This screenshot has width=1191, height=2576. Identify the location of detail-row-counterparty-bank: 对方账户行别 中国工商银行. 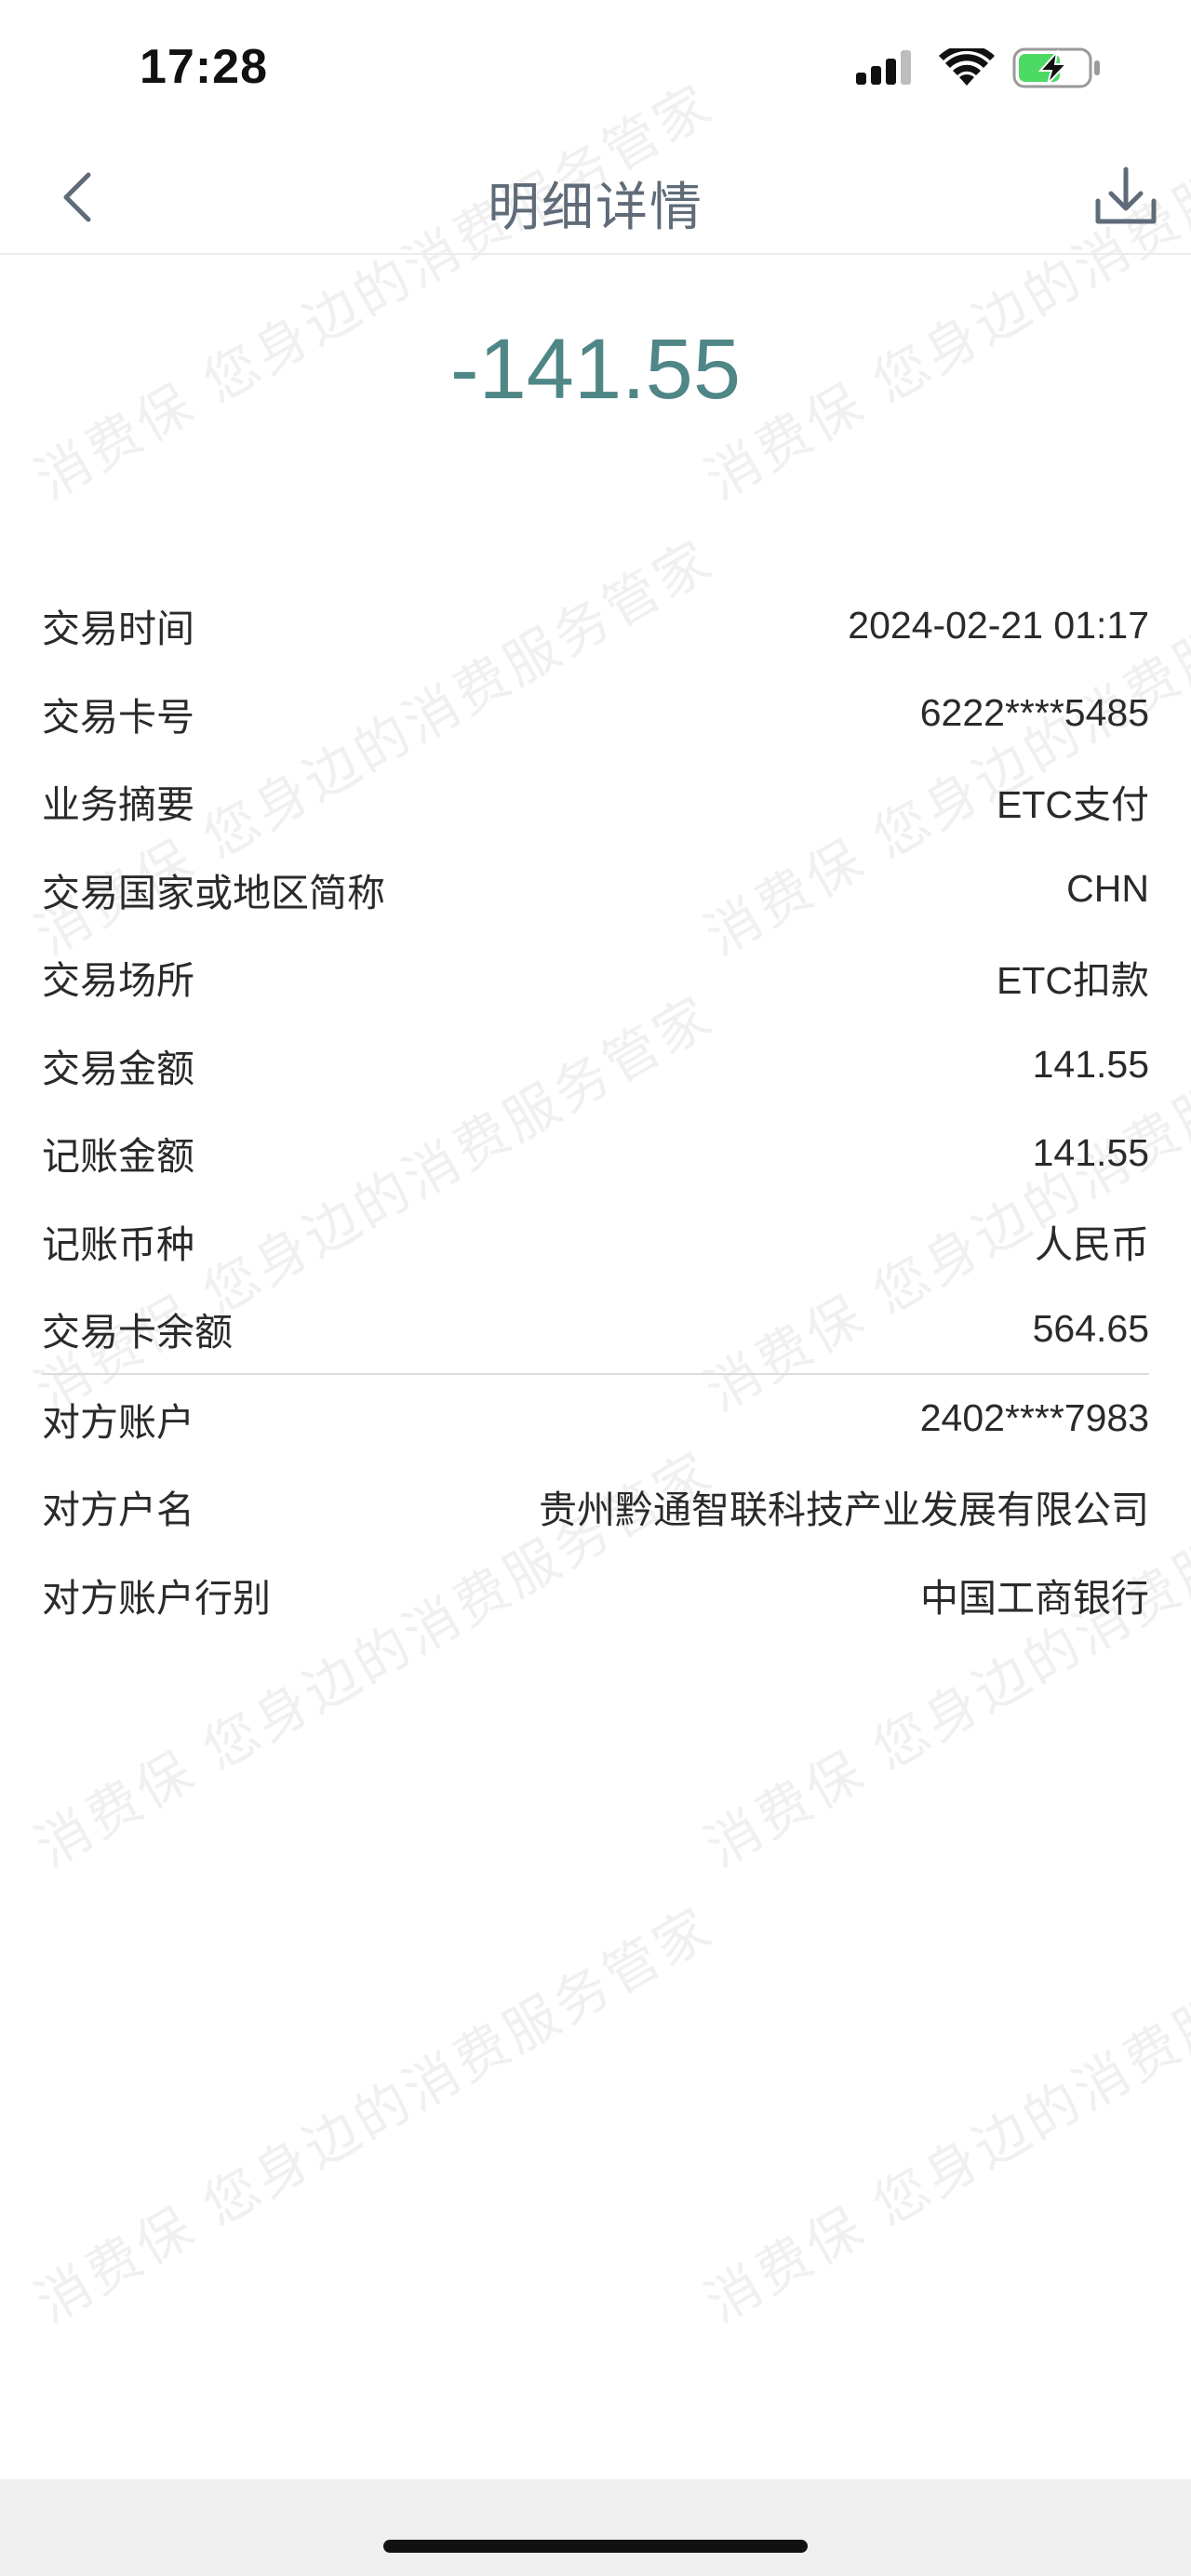
(595, 1595).